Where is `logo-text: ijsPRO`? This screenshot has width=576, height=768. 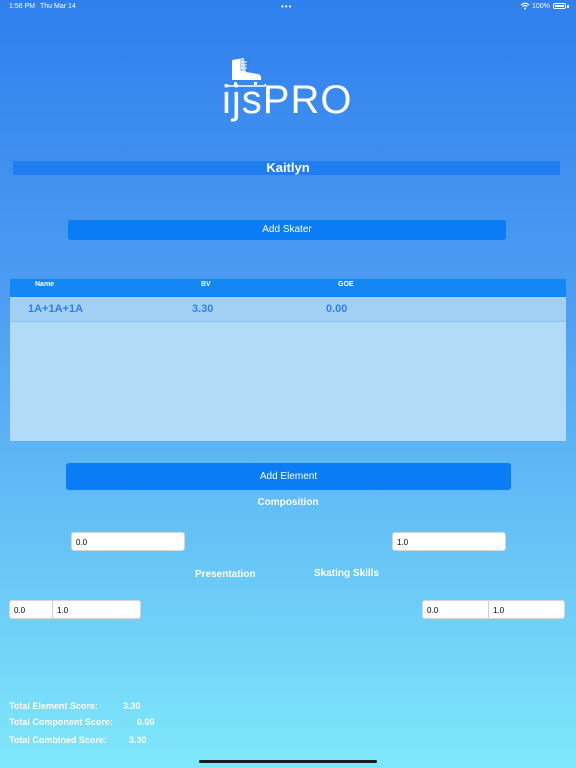 logo-text: ijsPRO is located at coordinates (287, 100).